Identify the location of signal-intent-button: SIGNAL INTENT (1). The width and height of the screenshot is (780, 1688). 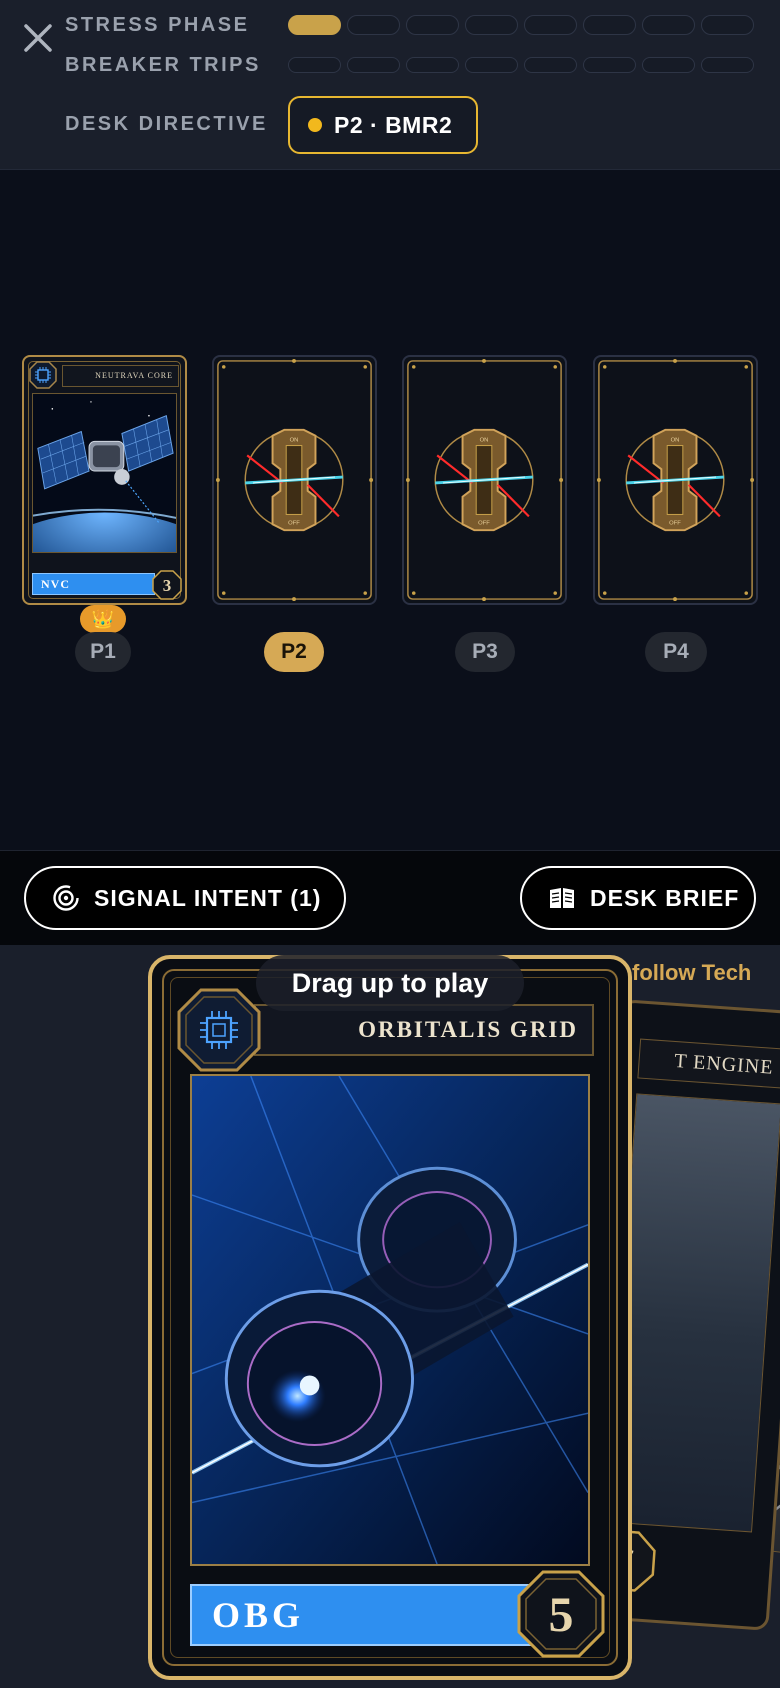
(185, 898).